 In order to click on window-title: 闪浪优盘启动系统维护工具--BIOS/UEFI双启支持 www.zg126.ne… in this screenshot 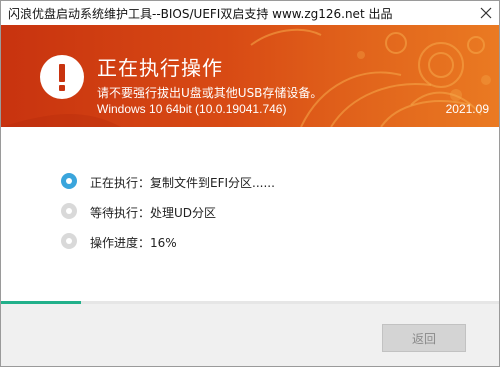, I will do `click(200, 14)`.